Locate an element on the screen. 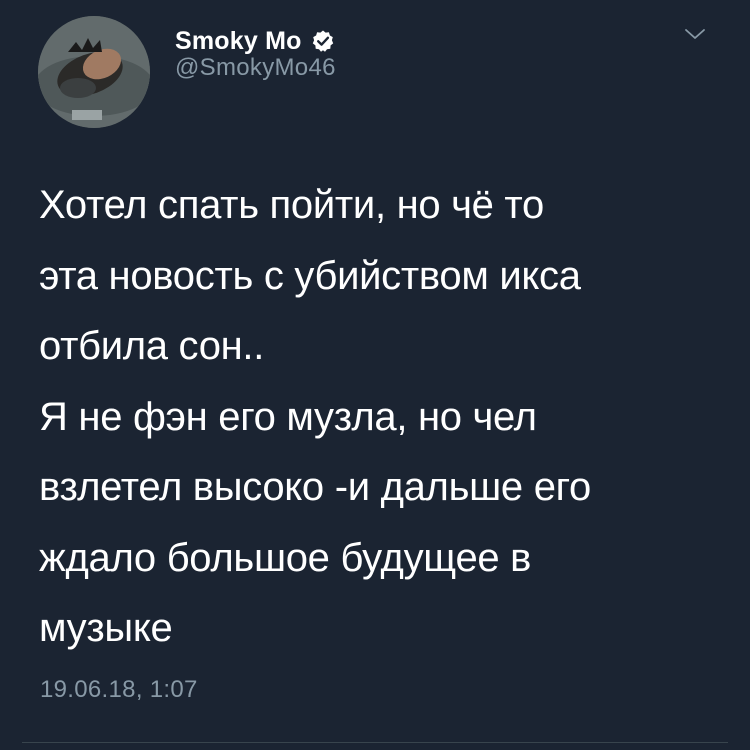 The width and height of the screenshot is (750, 750). tweet-timestamp: 19.06.18, 1:07 is located at coordinates (119, 690).